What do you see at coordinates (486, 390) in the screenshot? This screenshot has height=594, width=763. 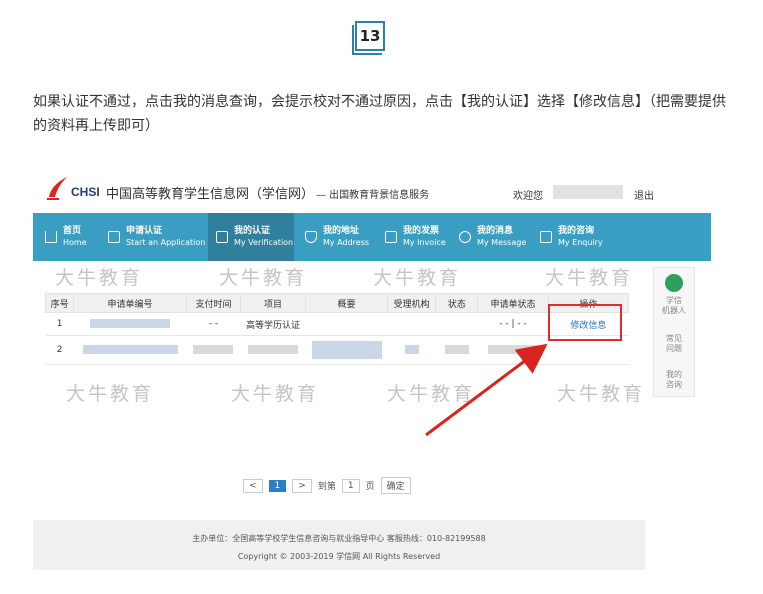 I see `red-arrow-icon` at bounding box center [486, 390].